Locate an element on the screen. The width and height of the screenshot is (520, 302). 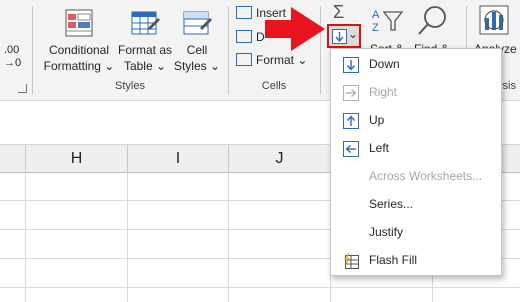
cells-group-label: Cells is located at coordinates (274, 86).